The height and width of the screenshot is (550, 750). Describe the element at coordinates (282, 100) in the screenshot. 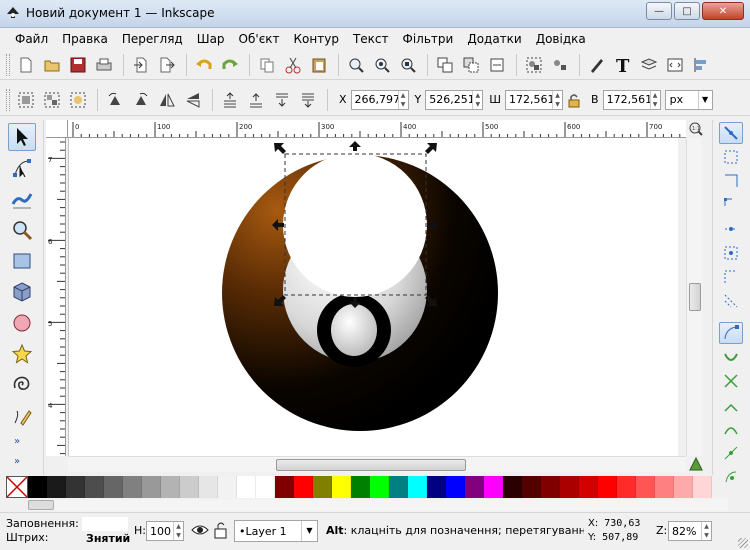

I see `lower-icon` at that location.